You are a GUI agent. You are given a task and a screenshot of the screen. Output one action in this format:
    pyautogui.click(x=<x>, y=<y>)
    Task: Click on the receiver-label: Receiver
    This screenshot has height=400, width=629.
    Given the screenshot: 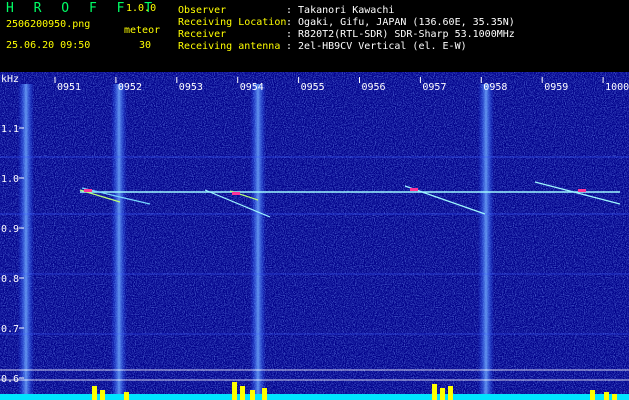 What is the action you would take?
    pyautogui.click(x=202, y=34)
    